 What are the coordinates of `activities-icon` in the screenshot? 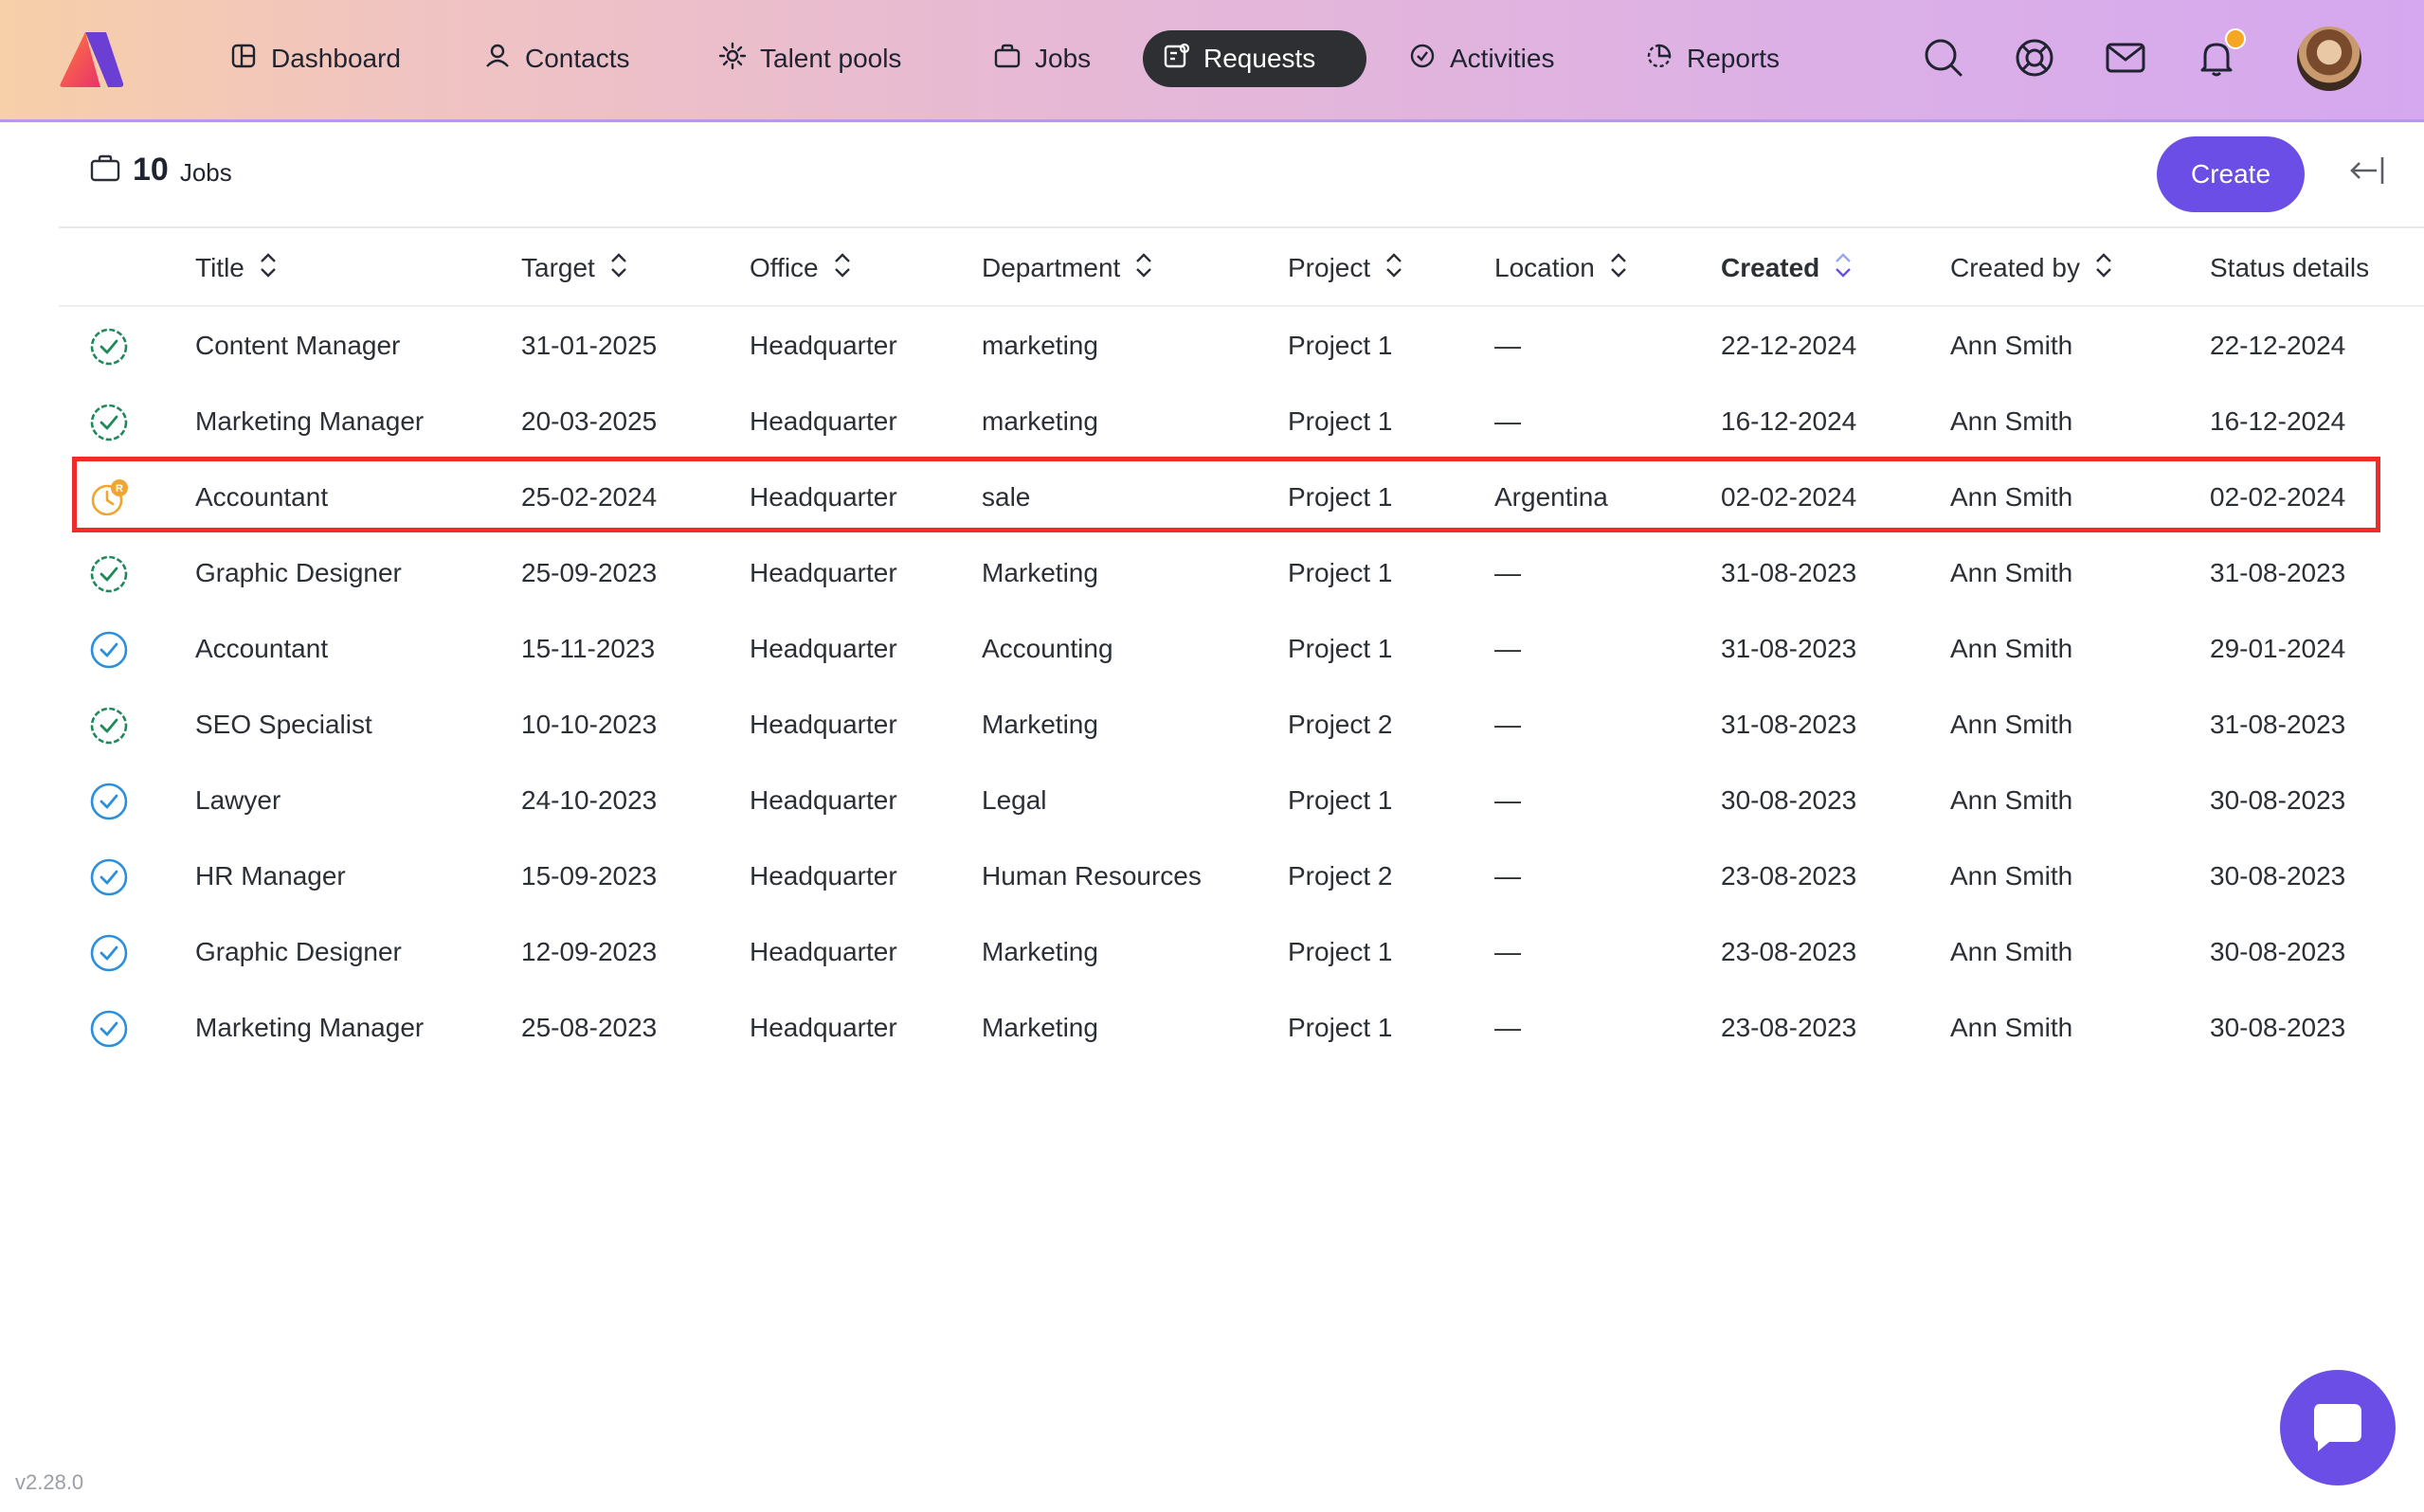 It's located at (1422, 59).